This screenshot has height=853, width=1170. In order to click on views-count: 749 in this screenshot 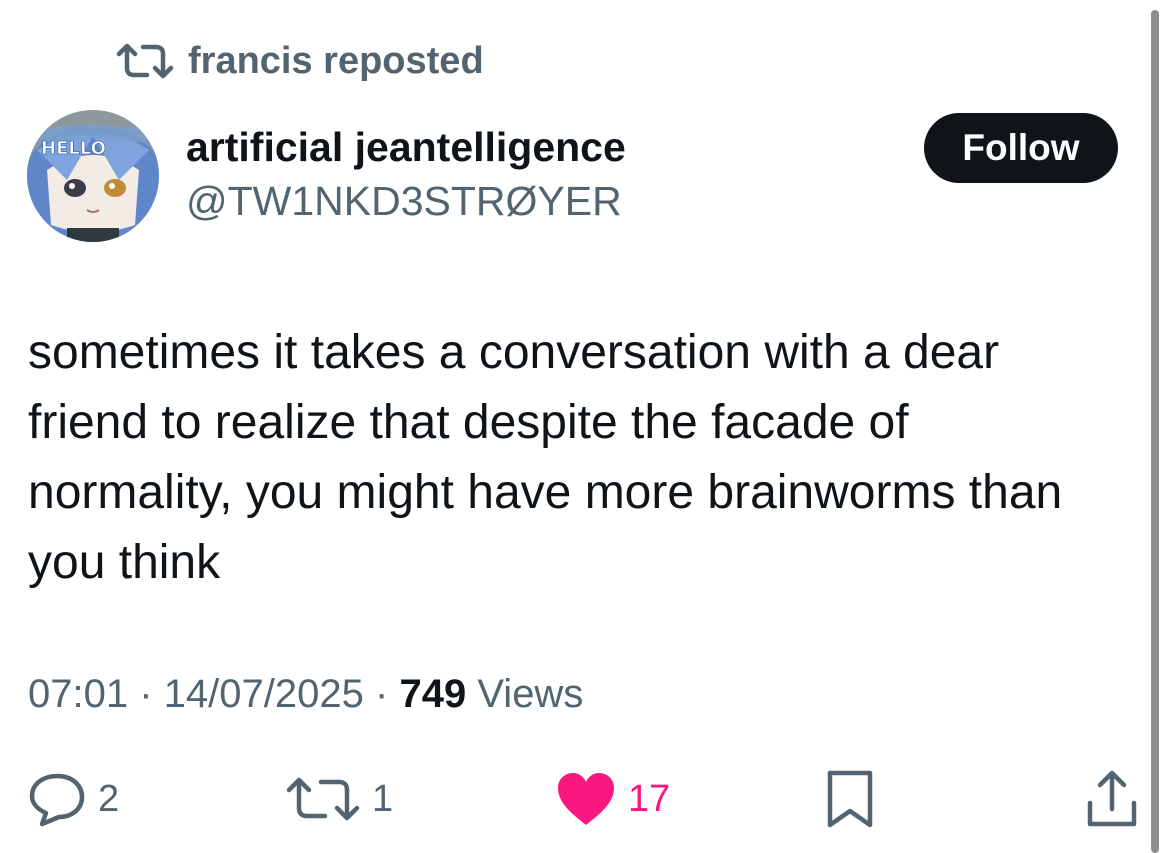, I will do `click(432, 694)`.